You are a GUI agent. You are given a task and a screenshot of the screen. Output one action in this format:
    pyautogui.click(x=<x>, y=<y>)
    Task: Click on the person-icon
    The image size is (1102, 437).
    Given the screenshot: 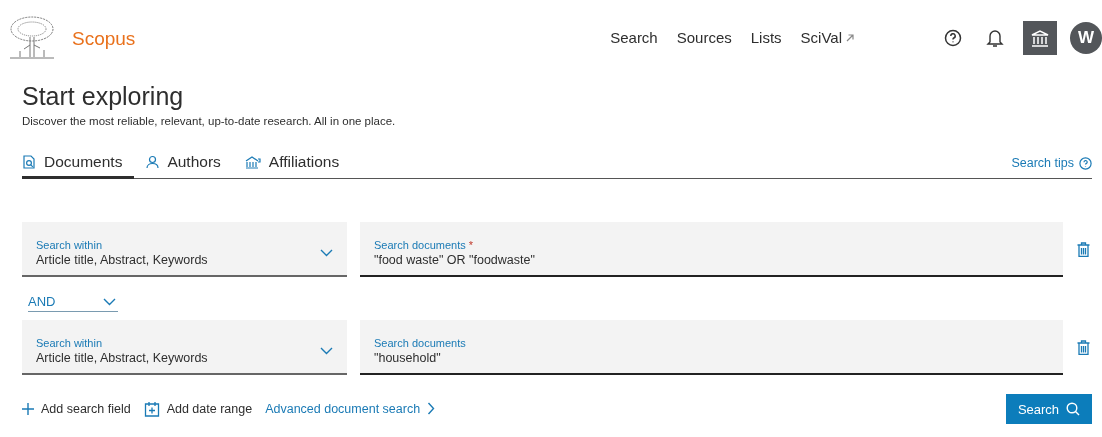 What is the action you would take?
    pyautogui.click(x=153, y=162)
    